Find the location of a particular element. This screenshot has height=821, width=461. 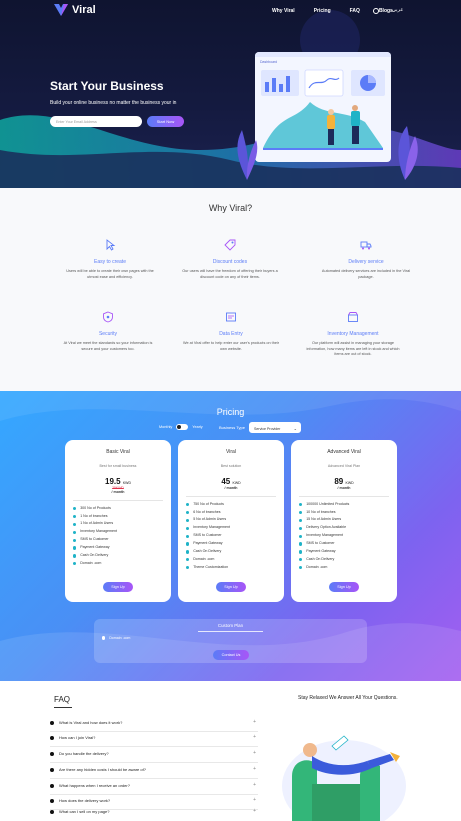

faq-item: What can I sell on my page? + is located at coordinates (154, 813).